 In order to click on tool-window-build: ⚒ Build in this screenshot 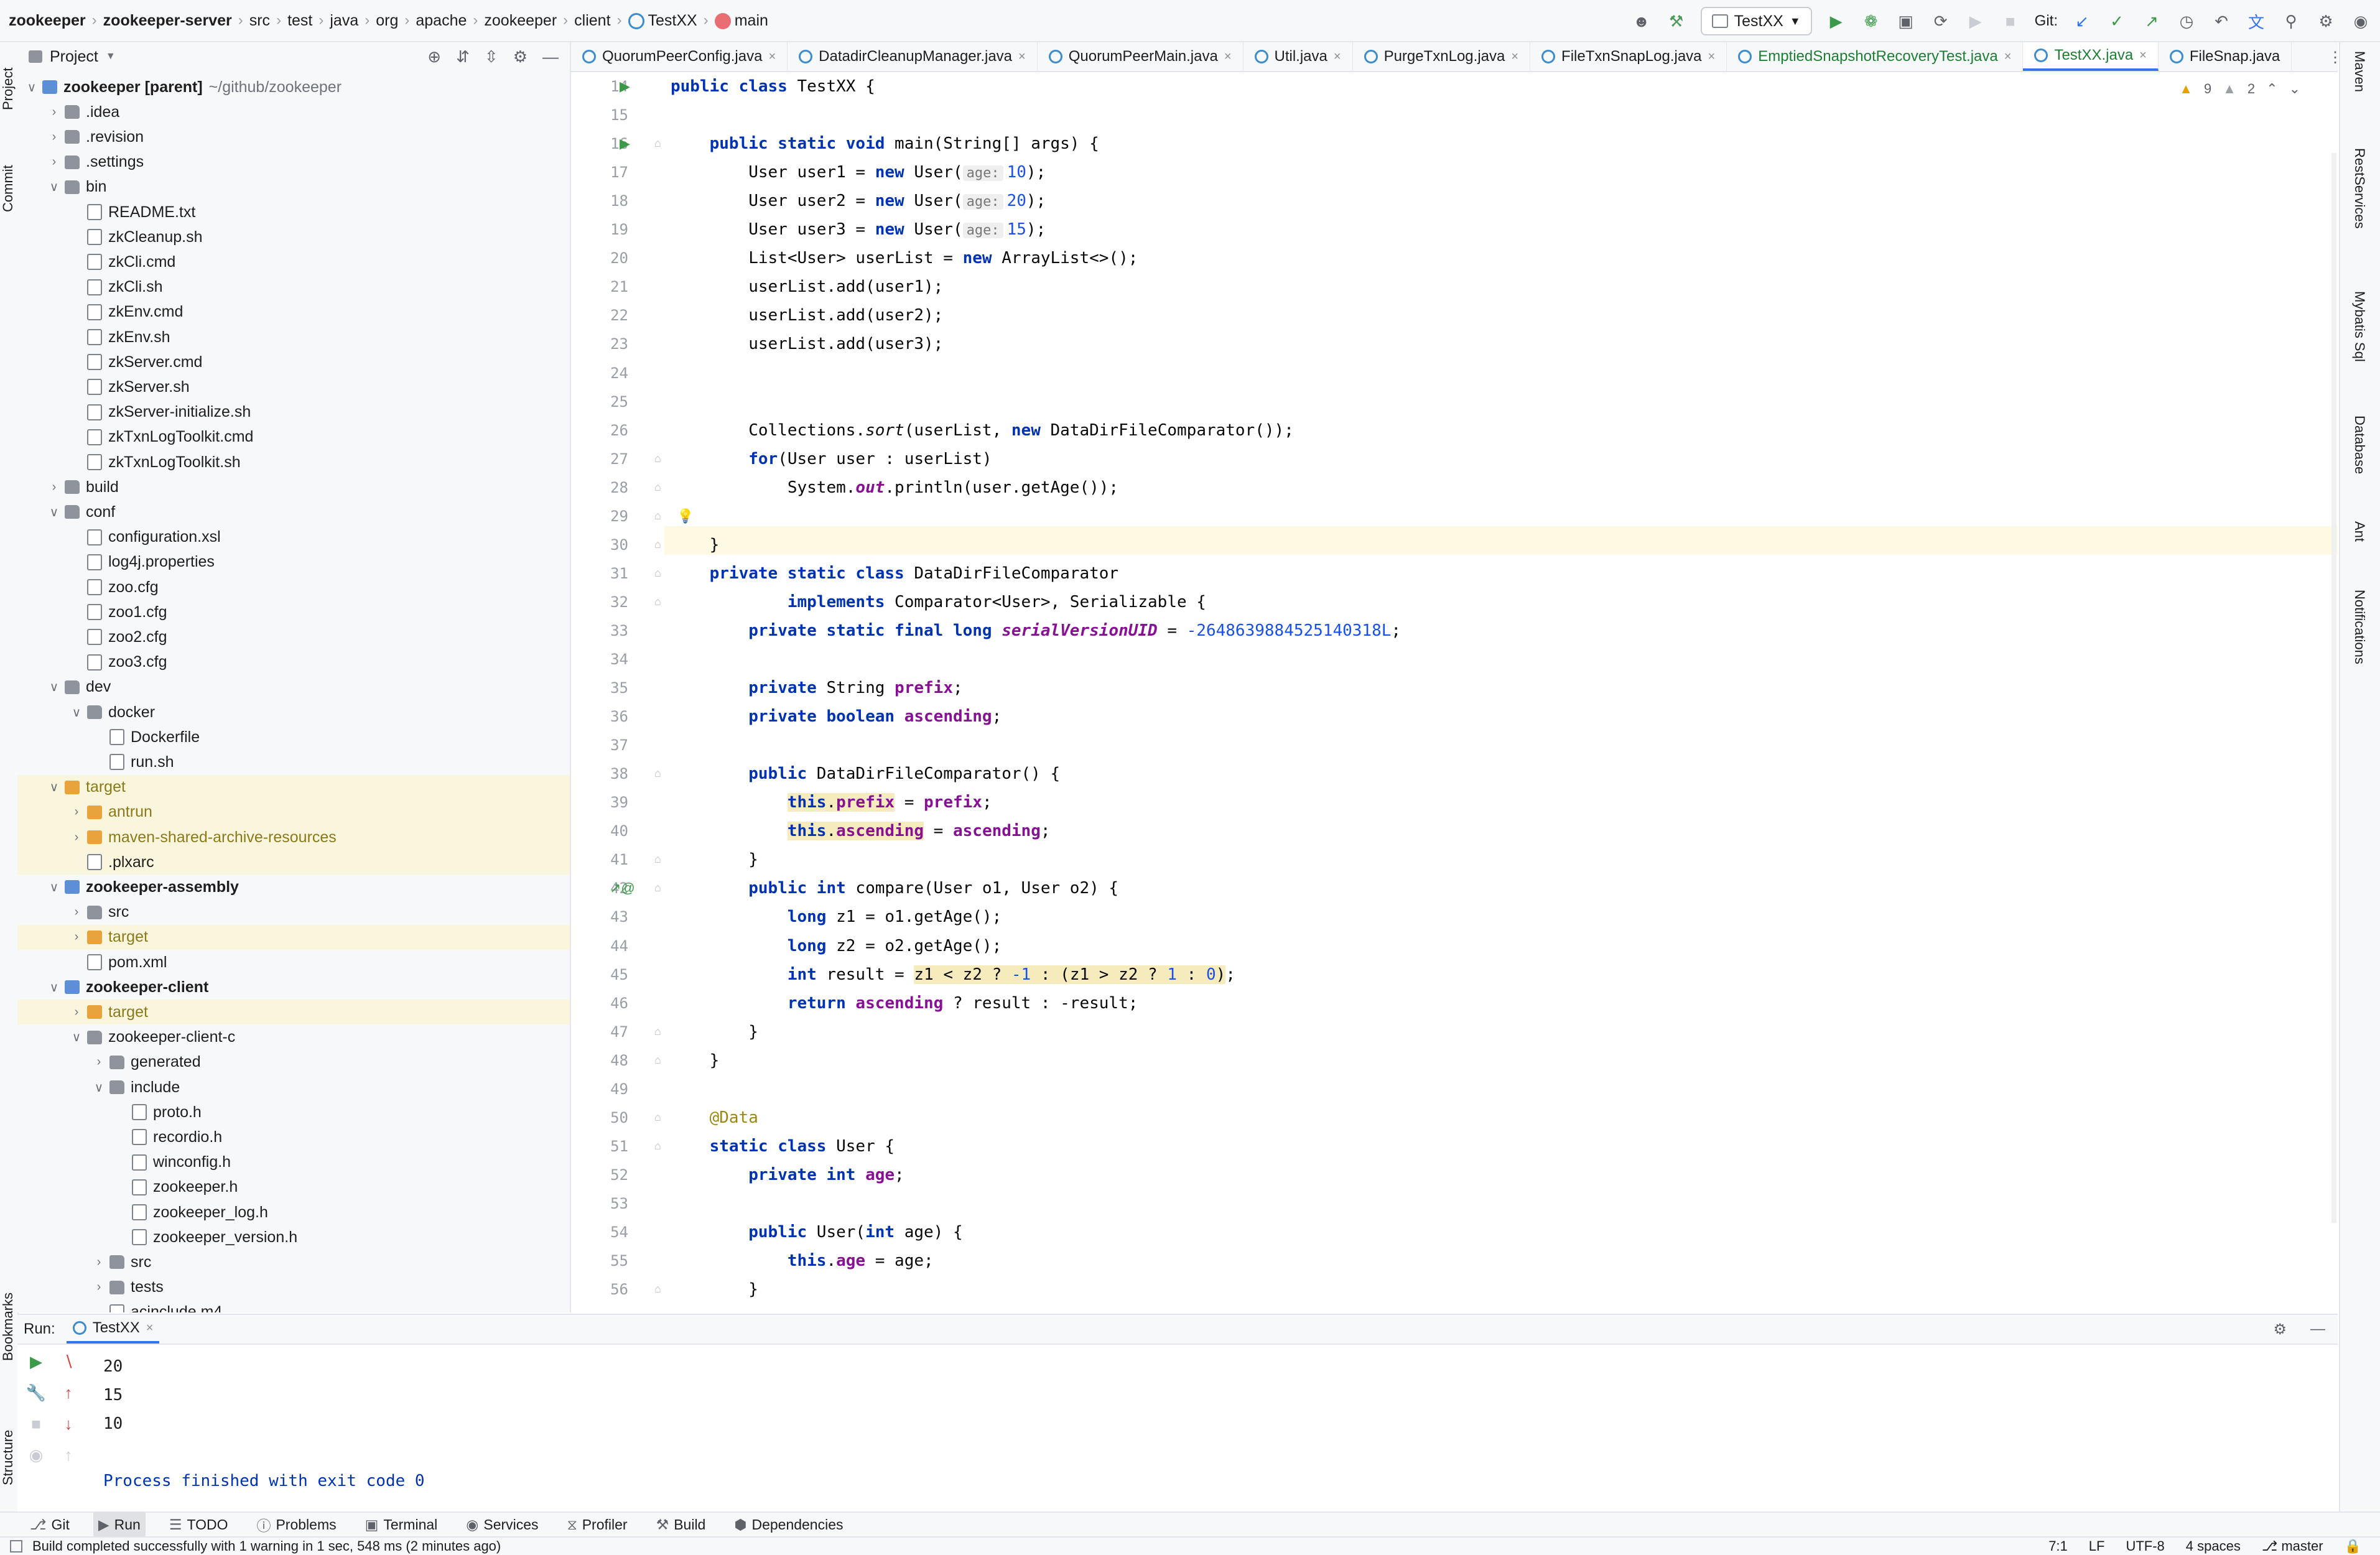, I will do `click(681, 1524)`.